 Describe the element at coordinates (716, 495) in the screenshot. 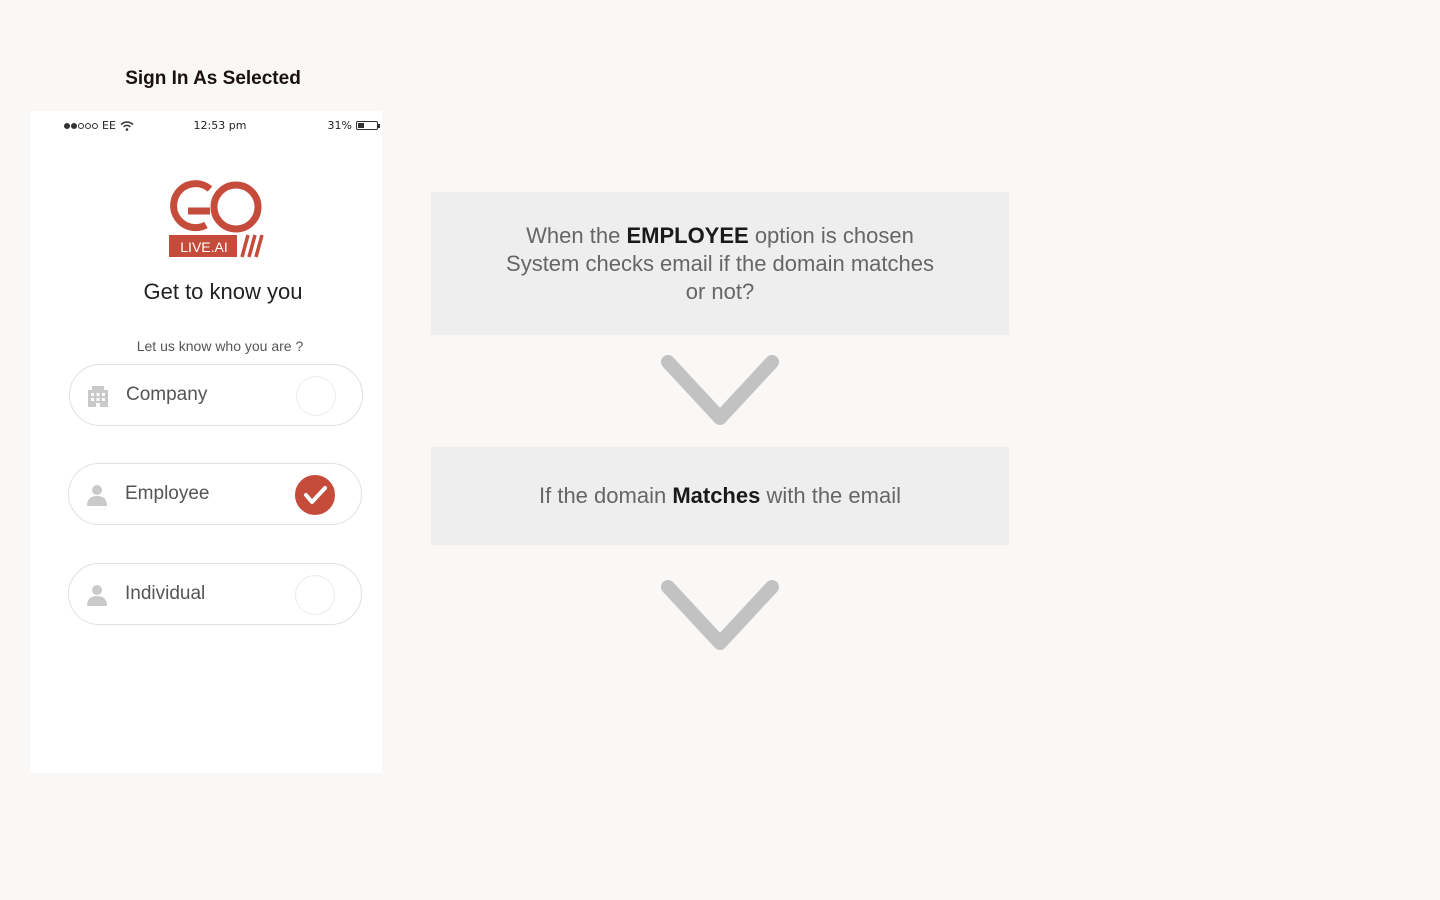

I see `flow-emphasis: Matches` at that location.